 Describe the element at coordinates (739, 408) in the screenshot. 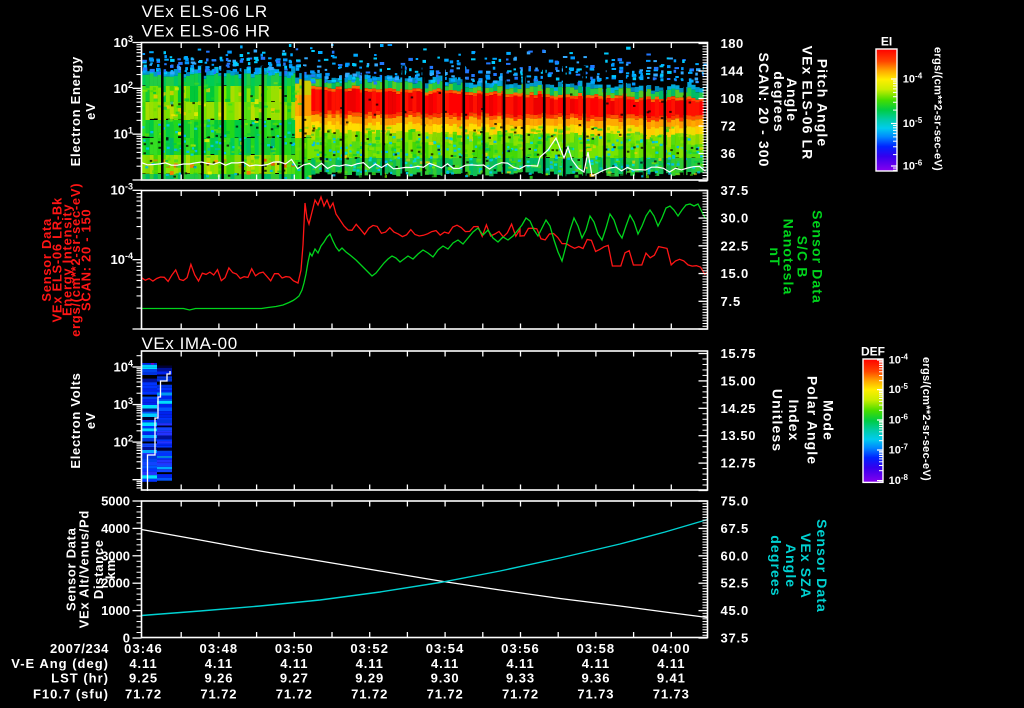

I see `svg-text: 14.25` at that location.